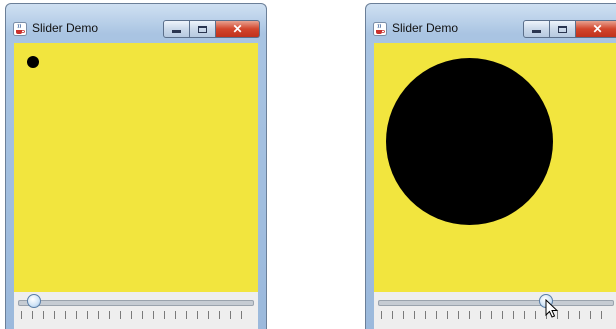  What do you see at coordinates (33, 301) in the screenshot?
I see `slider-thumb` at bounding box center [33, 301].